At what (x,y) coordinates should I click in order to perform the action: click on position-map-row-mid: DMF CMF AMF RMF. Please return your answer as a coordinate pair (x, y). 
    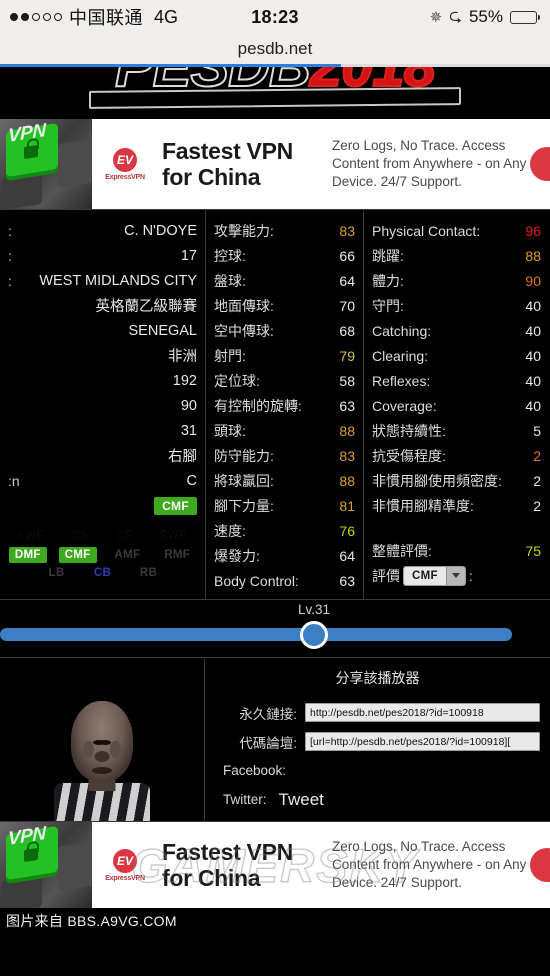
    Looking at the image, I should click on (102, 555).